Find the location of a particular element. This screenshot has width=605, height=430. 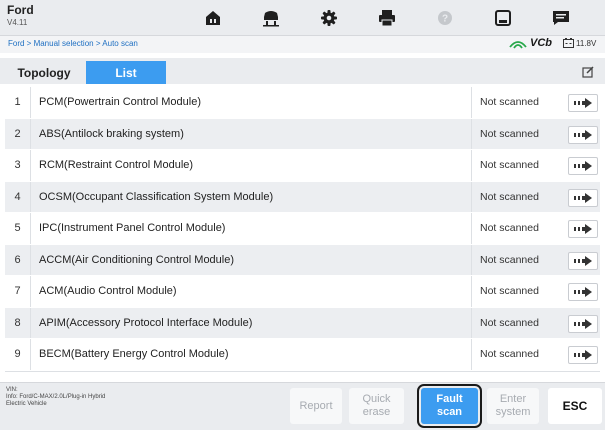

vehicle-menu-button is located at coordinates (271, 18).